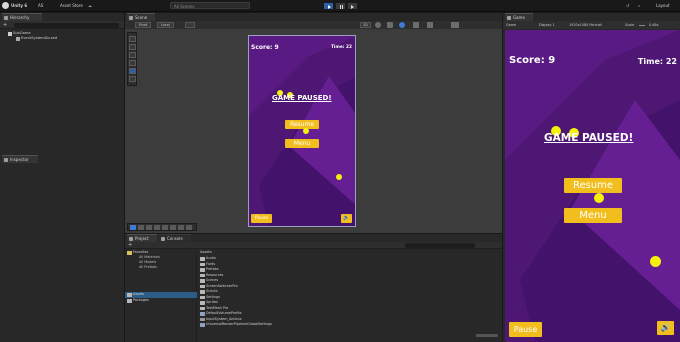 Image resolution: width=680 pixels, height=342 pixels. Describe the element at coordinates (62, 84) in the screenshot. I see `hierarchy-panel: Hierarchy + SubGame EventSystemDo.sed` at that location.